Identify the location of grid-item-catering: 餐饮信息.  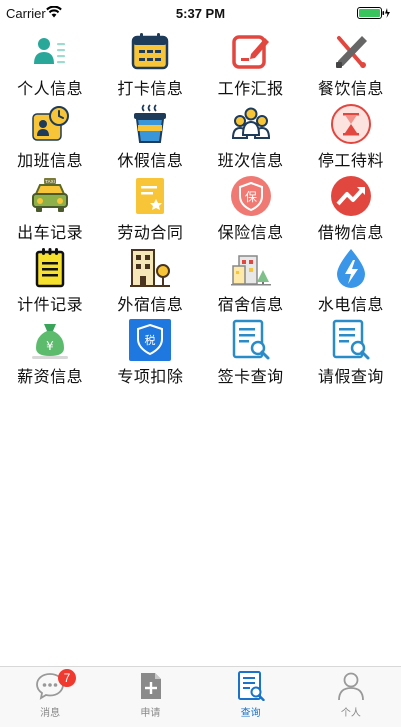
(351, 64).